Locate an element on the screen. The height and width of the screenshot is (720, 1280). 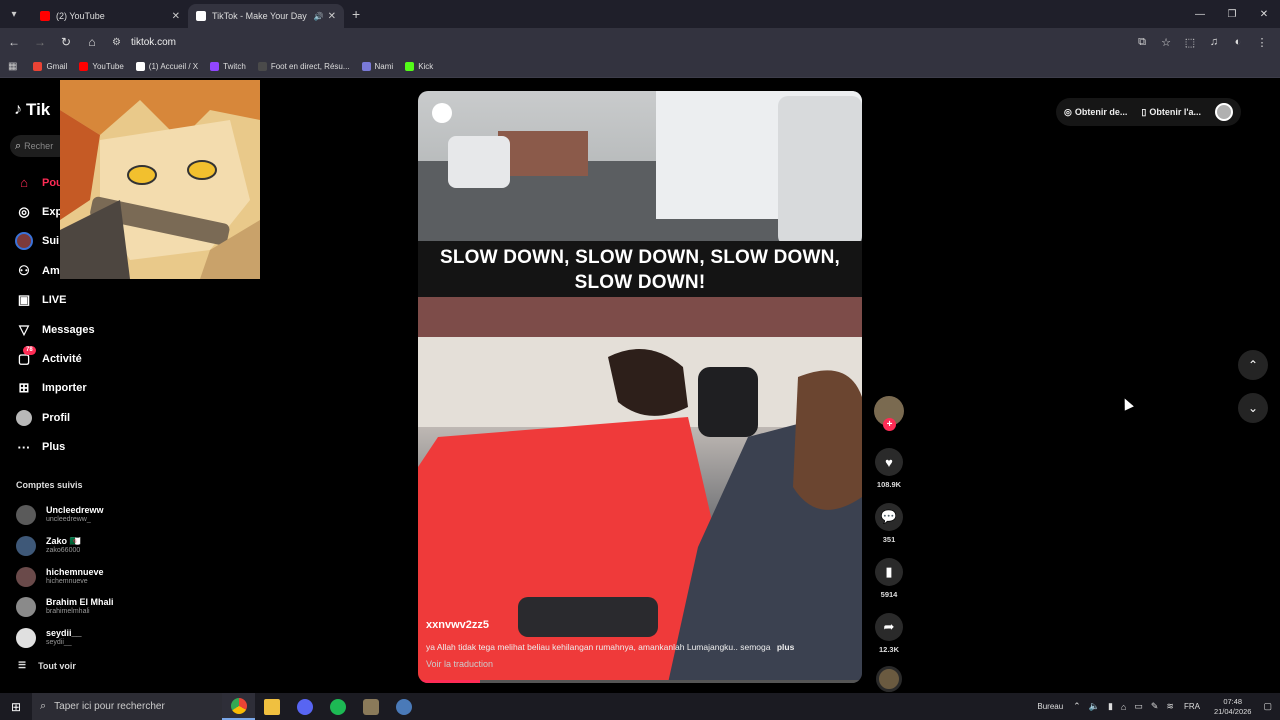
bookmark-youtube: YouTube is located at coordinates (101, 66).